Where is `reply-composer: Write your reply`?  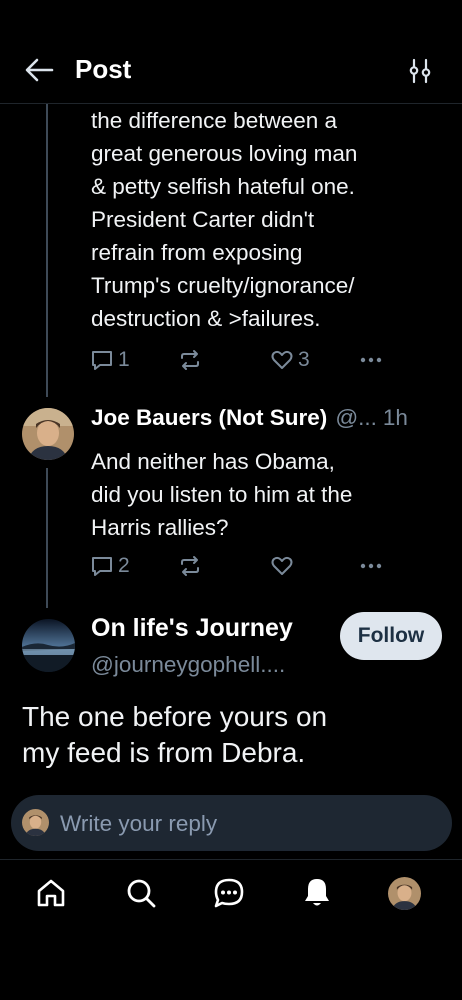 reply-composer: Write your reply is located at coordinates (231, 820).